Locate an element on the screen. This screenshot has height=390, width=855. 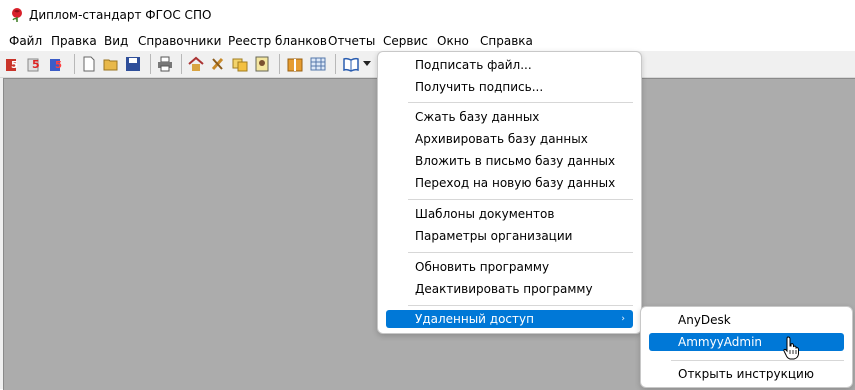
open-folder-icon is located at coordinates (110, 63).